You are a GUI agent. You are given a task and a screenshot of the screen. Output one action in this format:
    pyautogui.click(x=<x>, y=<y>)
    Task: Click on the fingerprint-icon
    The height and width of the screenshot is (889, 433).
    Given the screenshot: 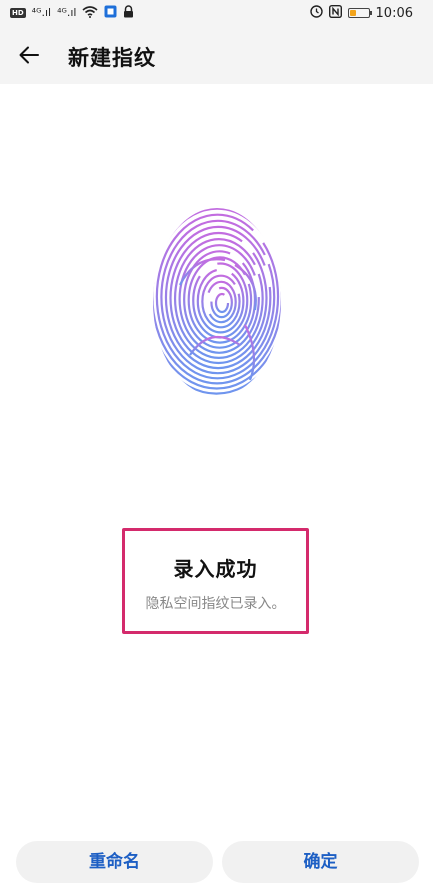 What is the action you would take?
    pyautogui.click(x=217, y=301)
    